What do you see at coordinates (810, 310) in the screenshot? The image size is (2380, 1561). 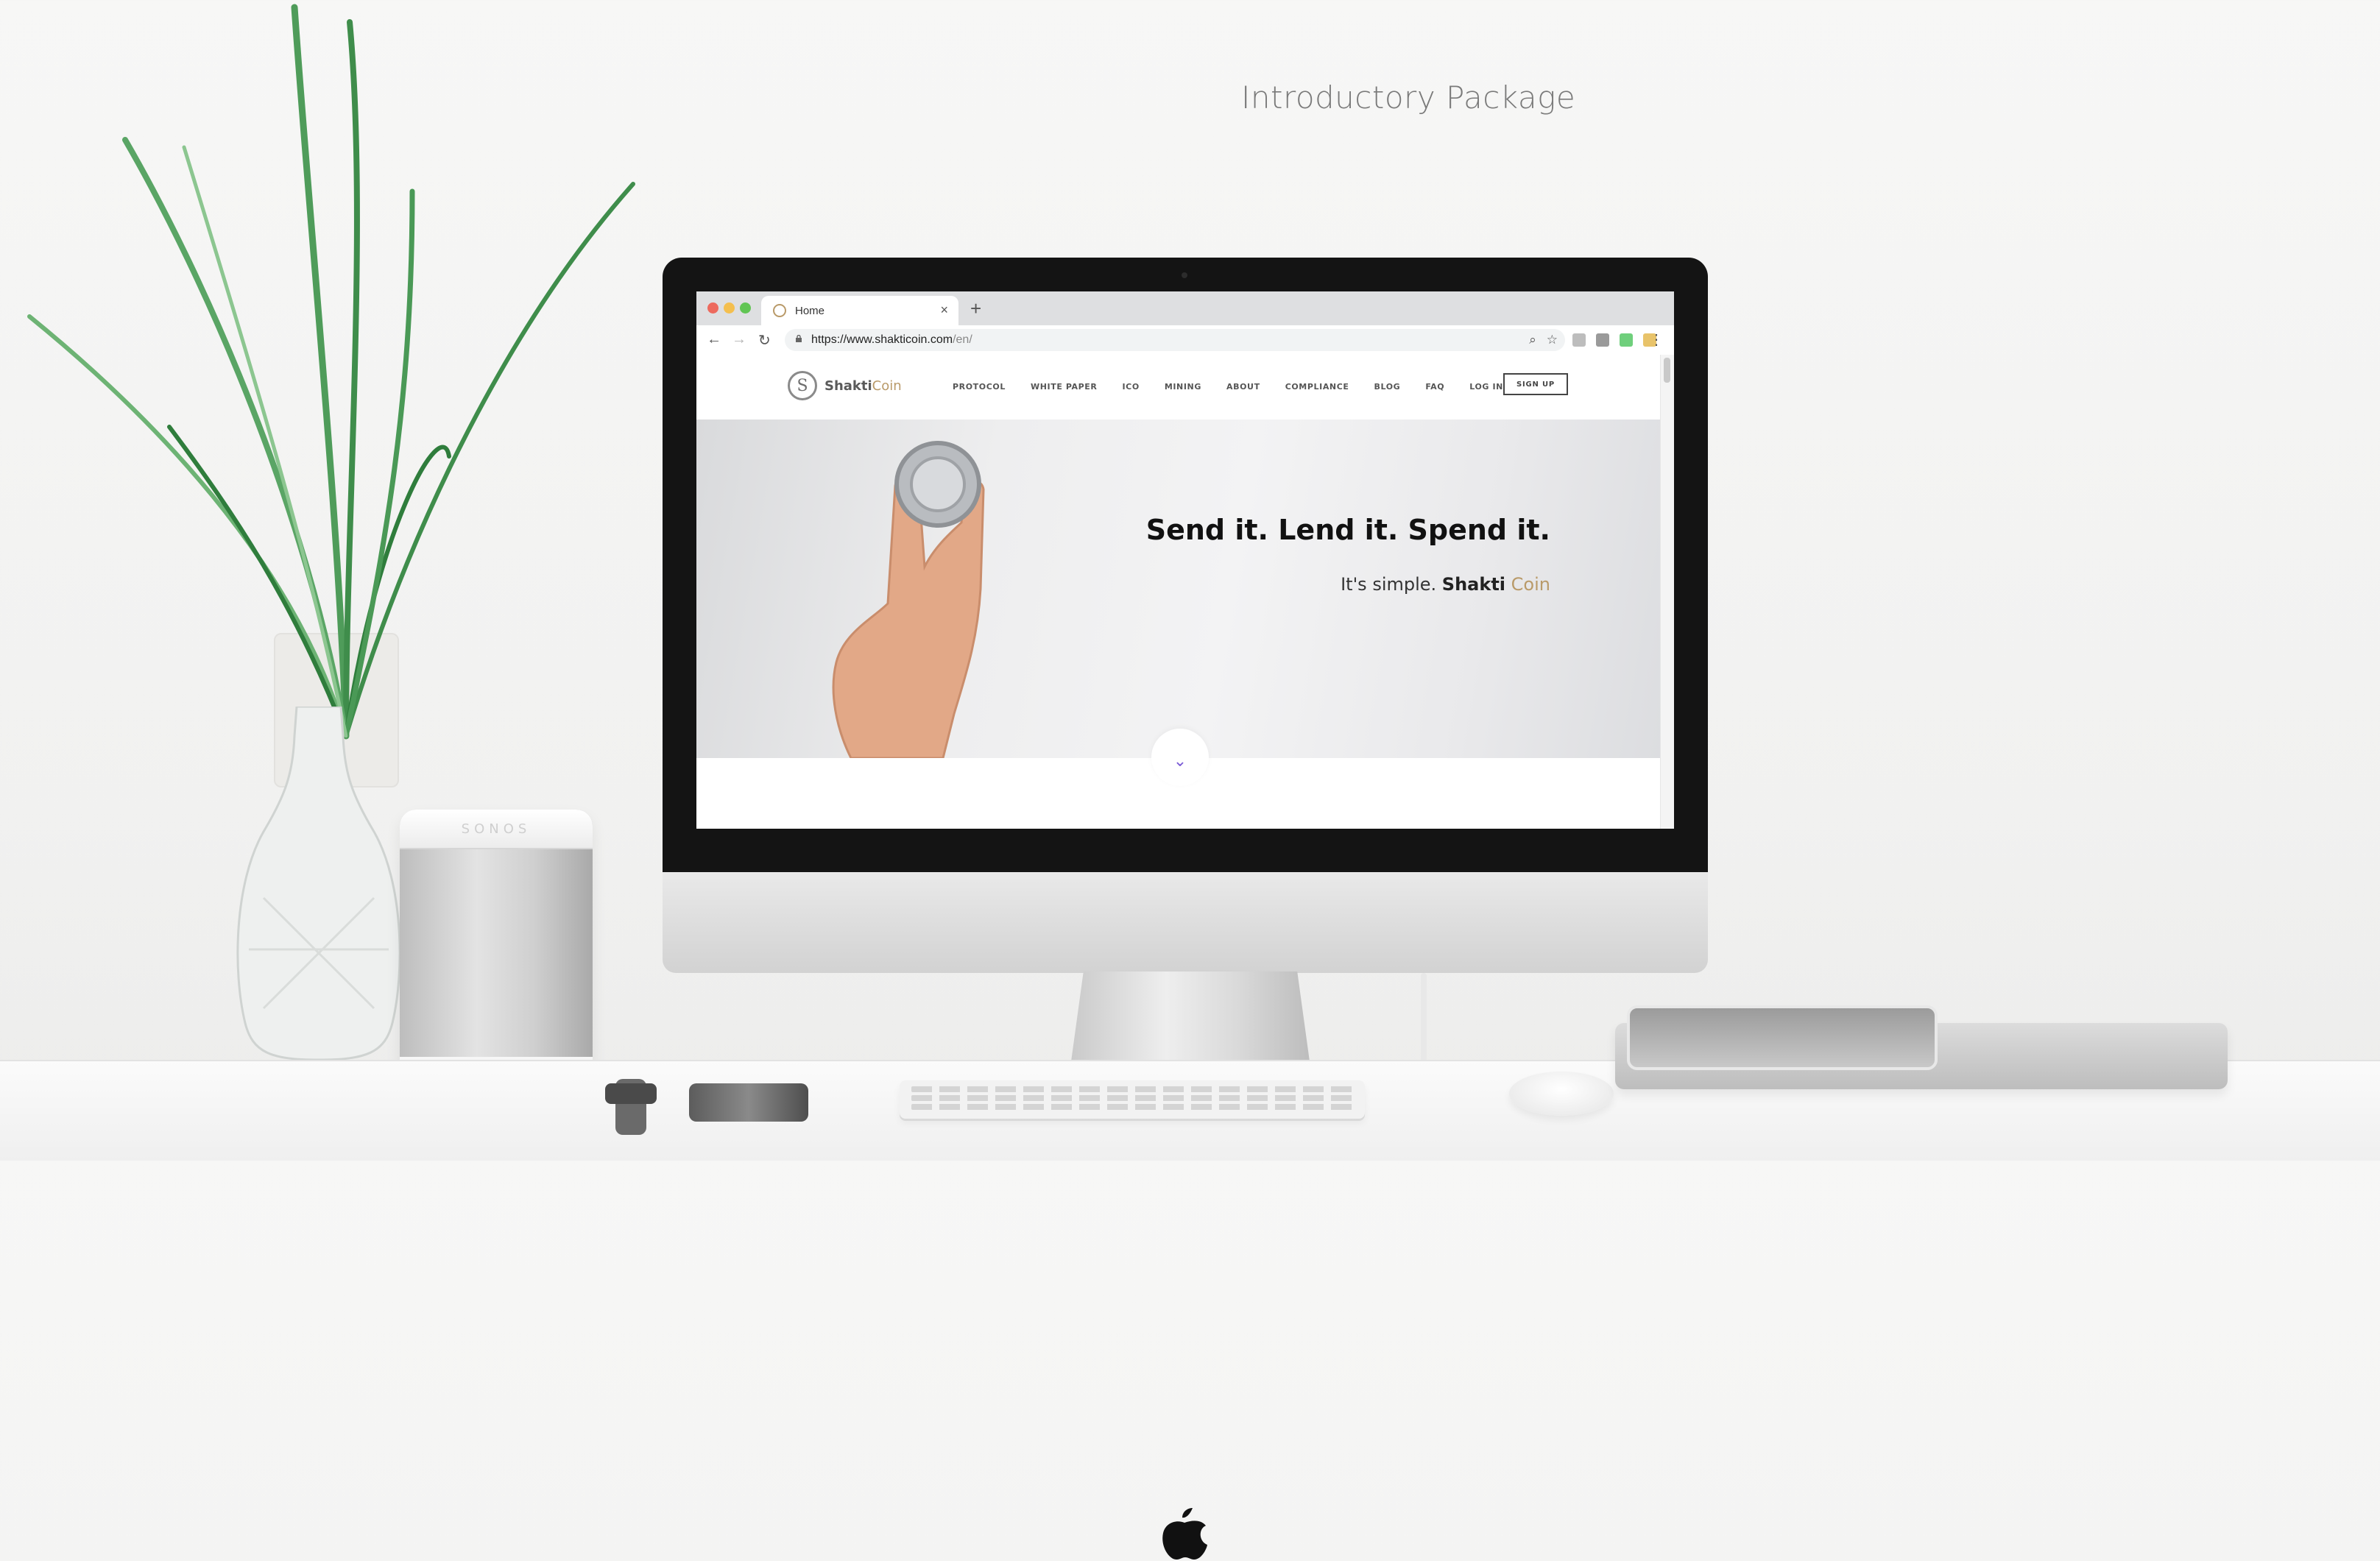 I see `tab-title: Home` at bounding box center [810, 310].